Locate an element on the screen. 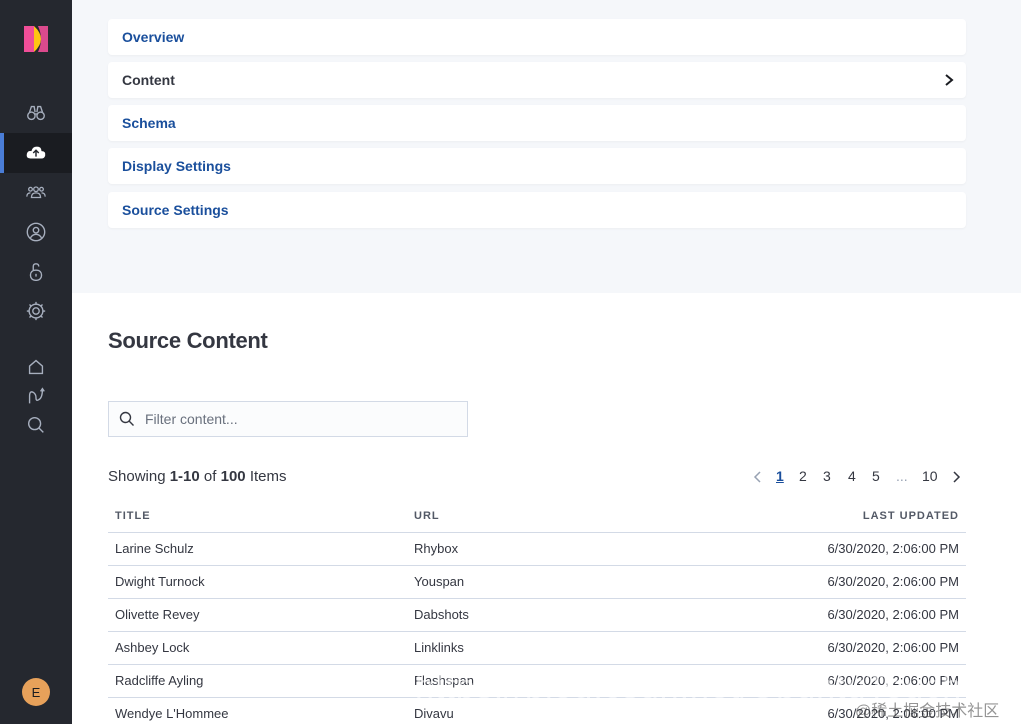 The width and height of the screenshot is (1021, 724). cell-url: Rhybox is located at coordinates (532, 549).